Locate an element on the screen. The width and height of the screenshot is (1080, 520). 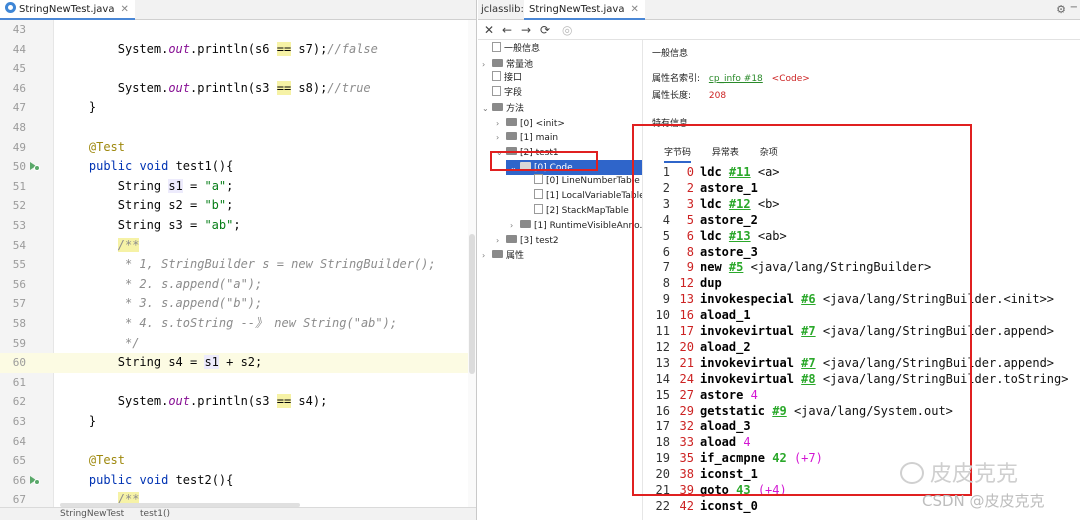
tree-node: 一般信息 is located at coordinates (511, 49).